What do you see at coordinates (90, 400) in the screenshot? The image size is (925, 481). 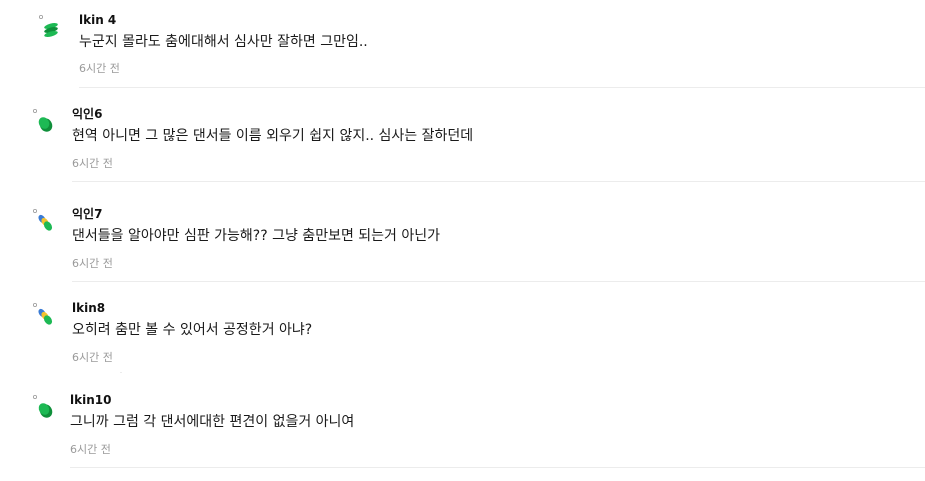 I see `comment-nickname: lkin10` at bounding box center [90, 400].